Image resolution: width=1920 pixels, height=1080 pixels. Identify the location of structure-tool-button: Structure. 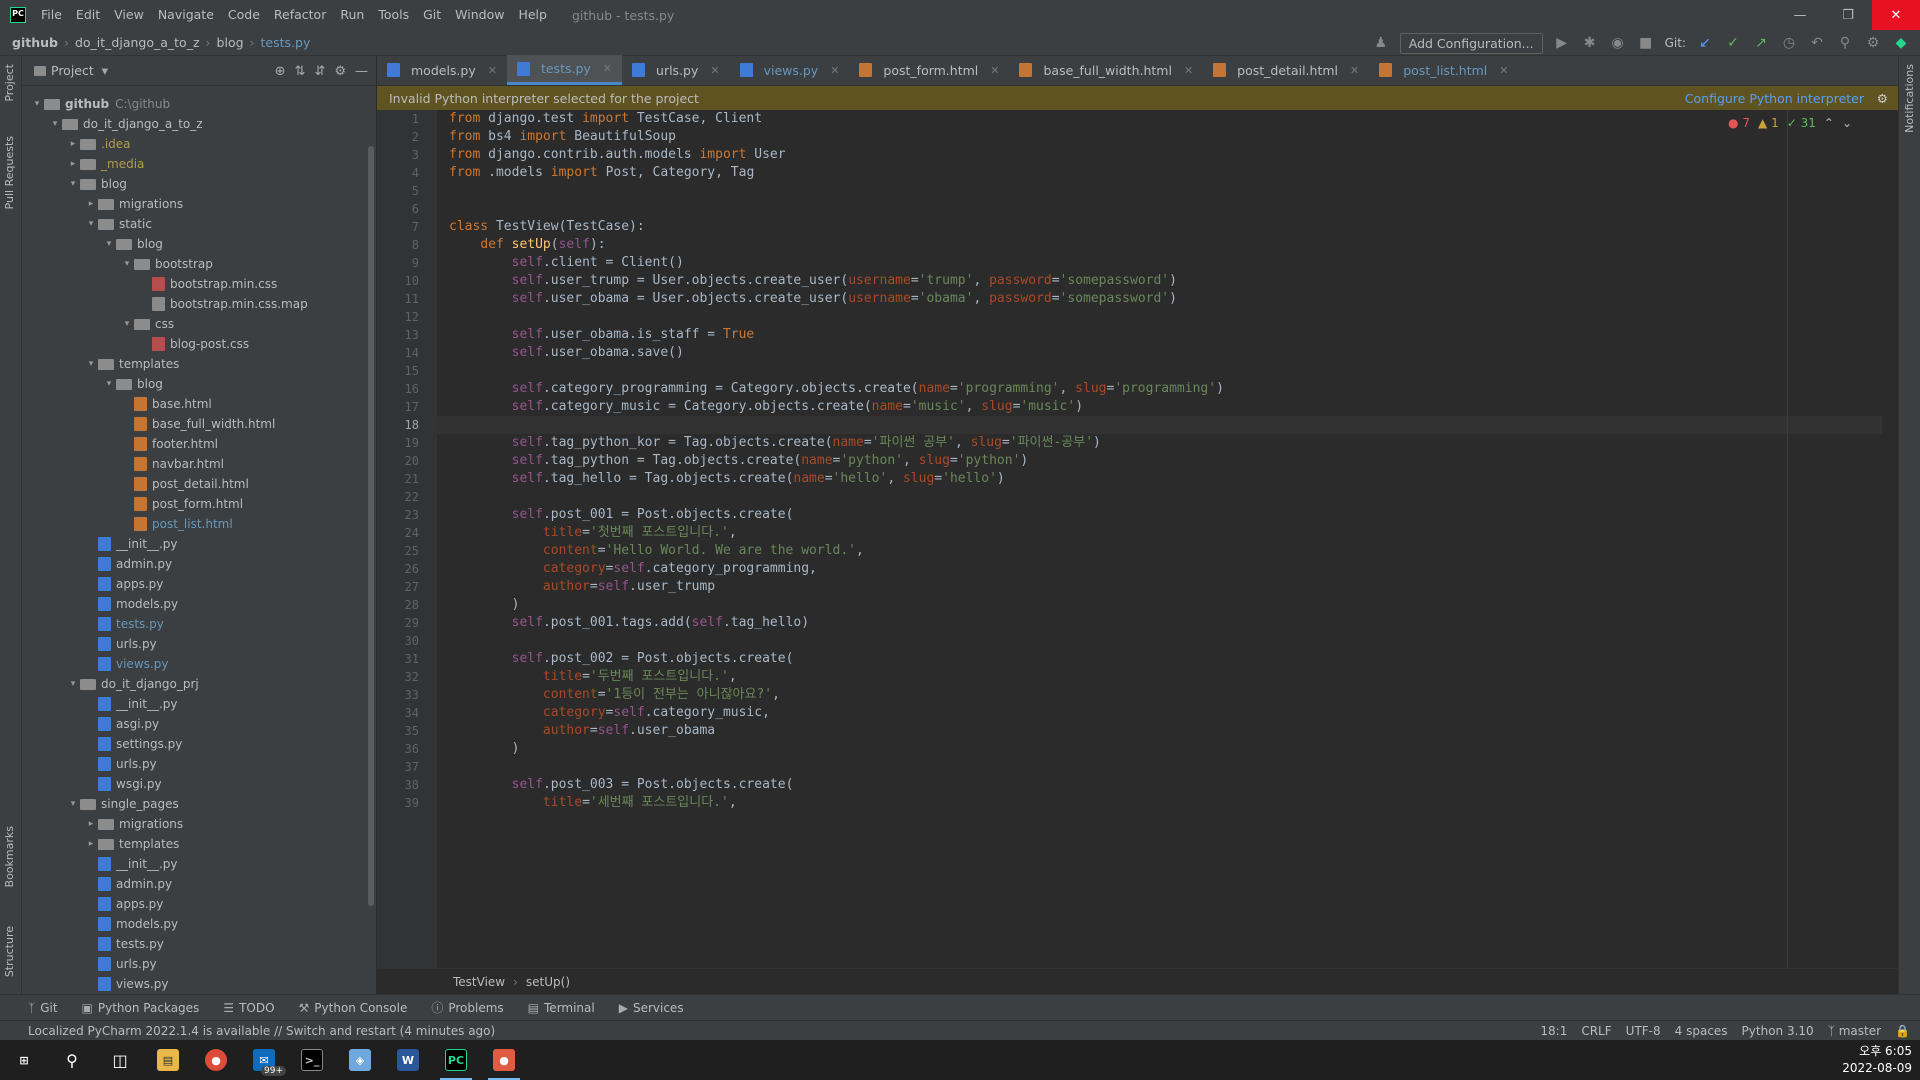
(9, 951).